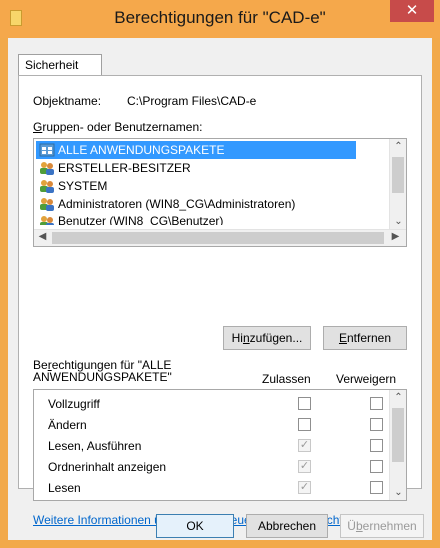  What do you see at coordinates (412, 11) in the screenshot?
I see `close-button: ✕` at bounding box center [412, 11].